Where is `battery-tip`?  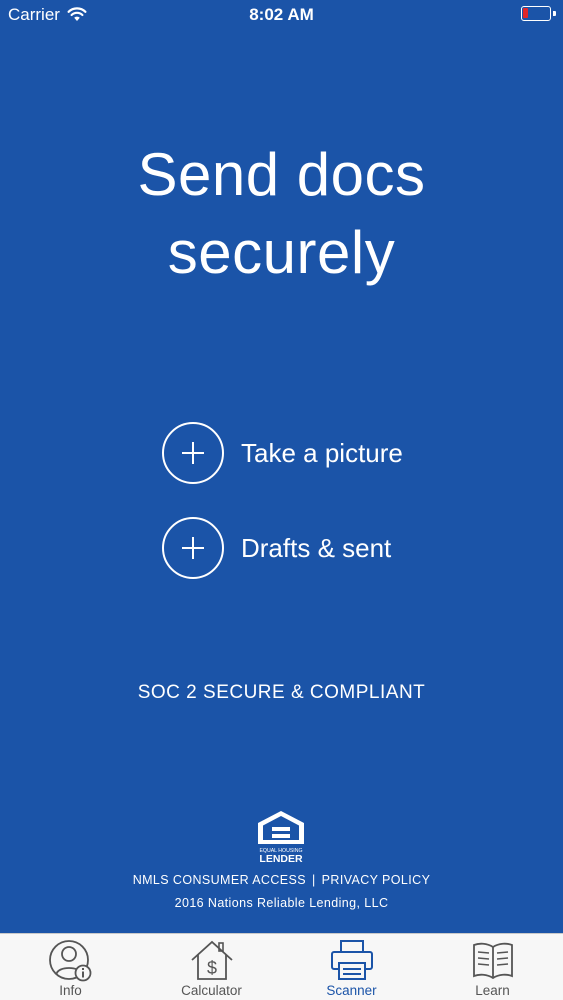
battery-tip is located at coordinates (554, 13).